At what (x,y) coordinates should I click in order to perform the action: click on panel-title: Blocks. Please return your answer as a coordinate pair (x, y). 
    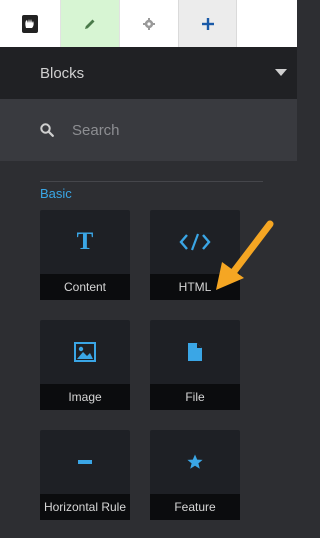
    Looking at the image, I should click on (62, 73).